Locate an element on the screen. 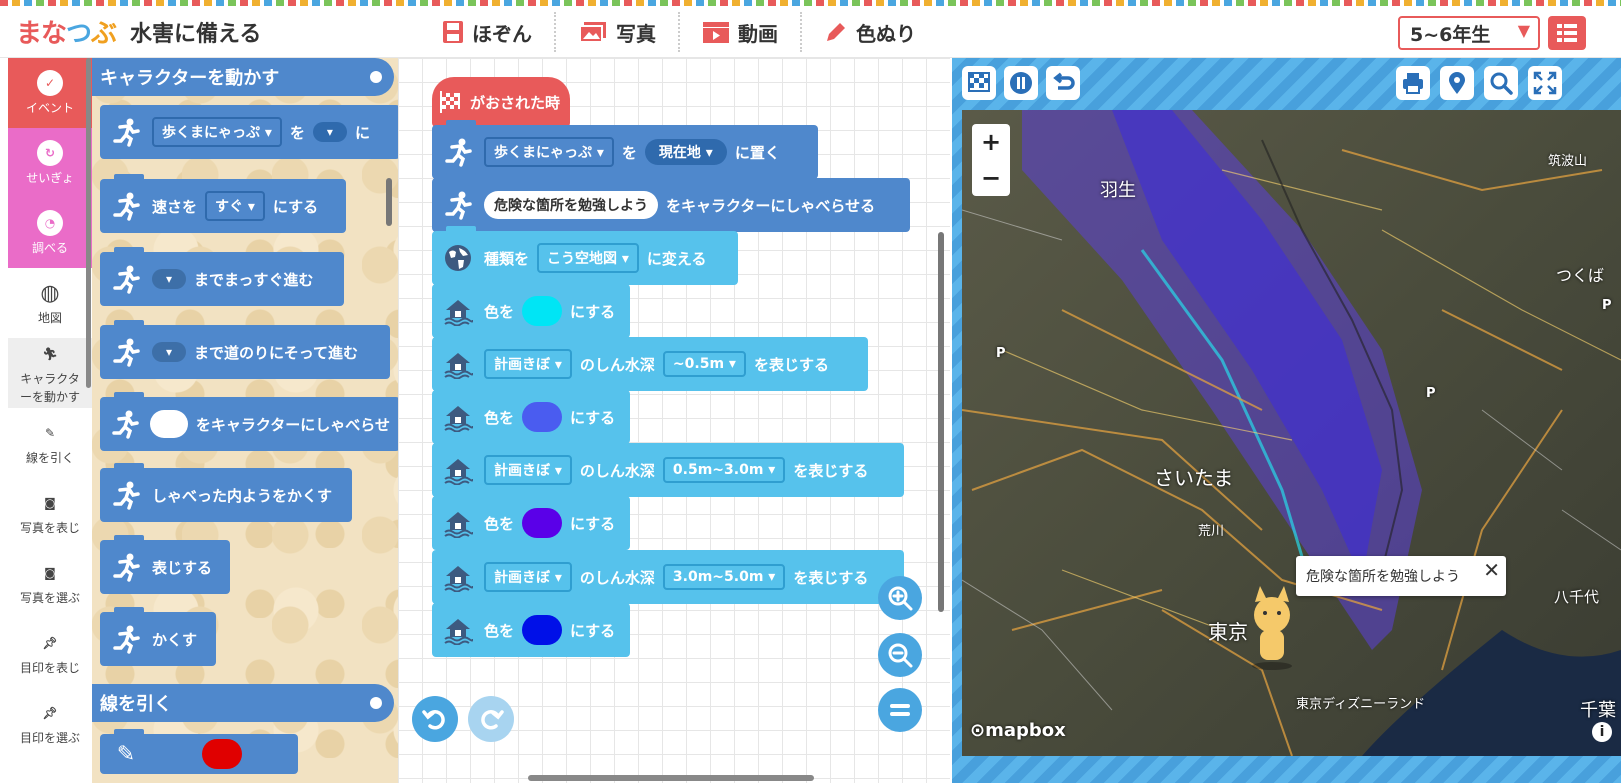 This screenshot has height=783, width=1621. flyout-block-speak: をキャラクターにしゃべらせ is located at coordinates (250, 421).